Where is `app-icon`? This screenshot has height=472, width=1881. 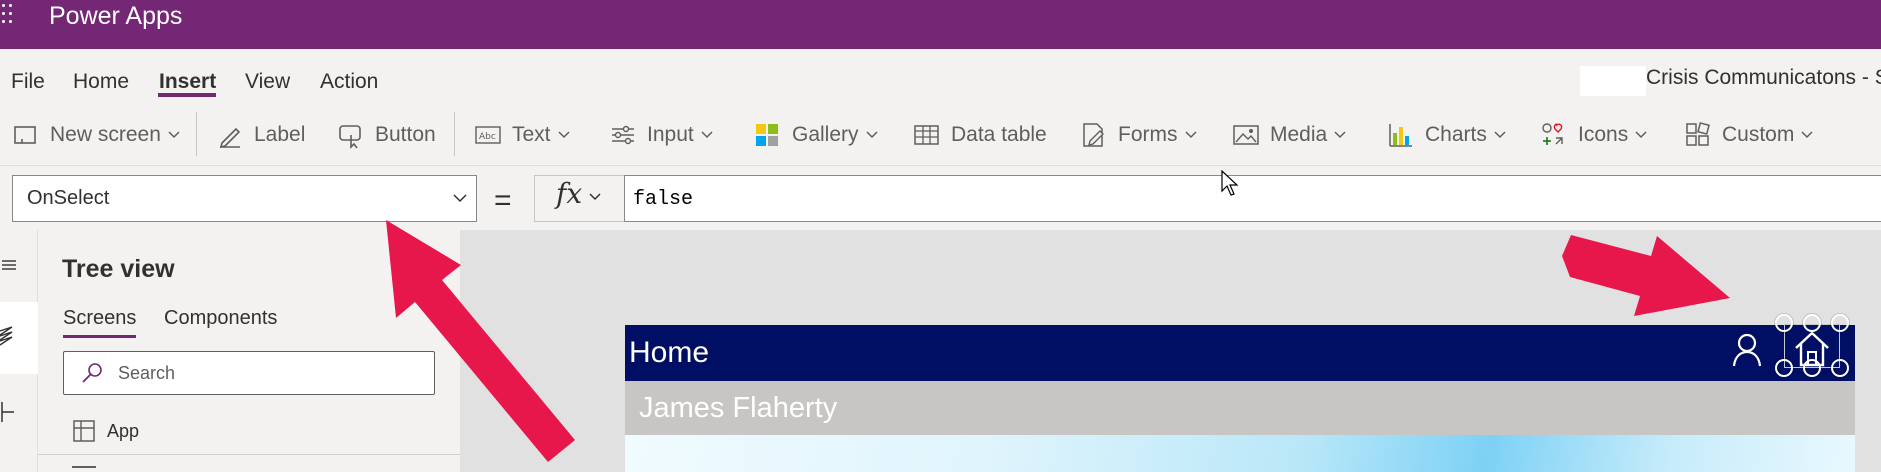 app-icon is located at coordinates (84, 431).